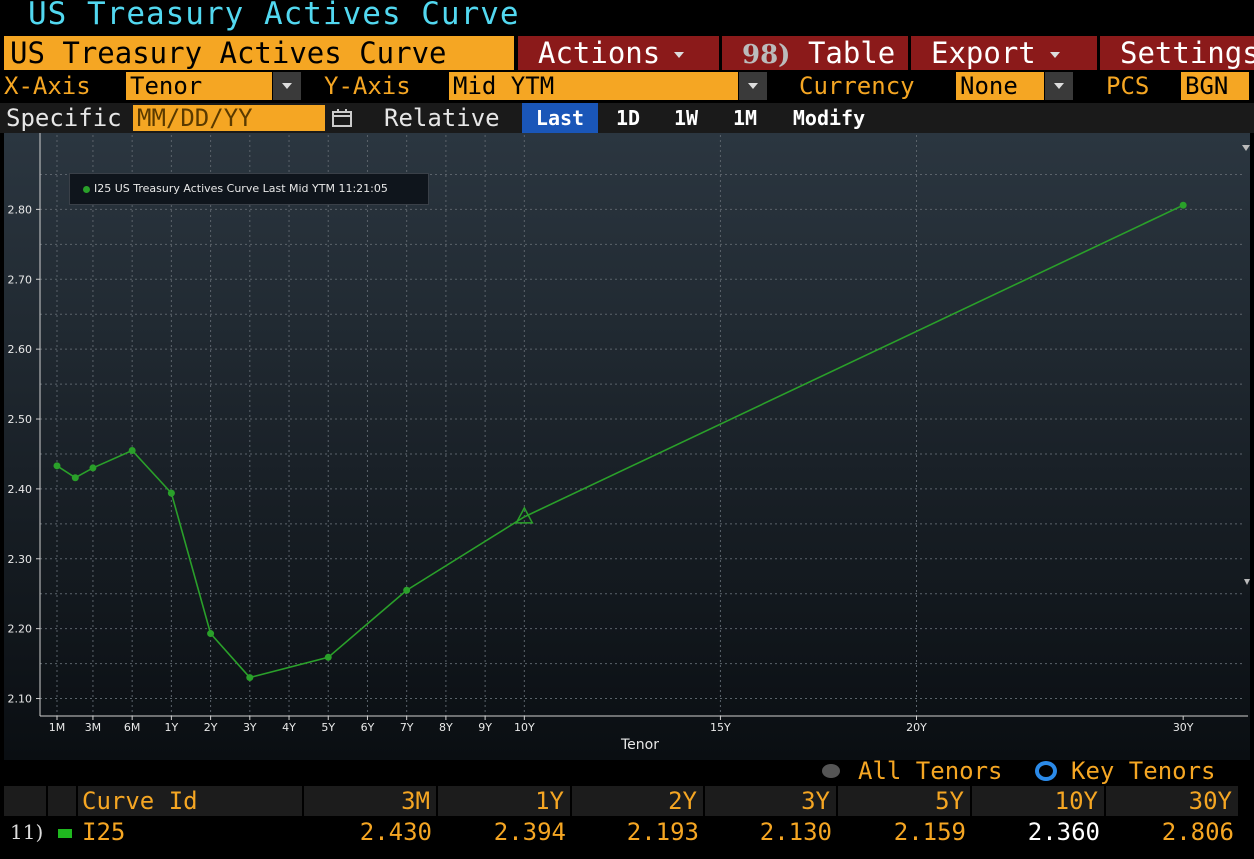 The image size is (1254, 859). What do you see at coordinates (368, 727) in the screenshot?
I see `x-tick-label: 6Y` at bounding box center [368, 727].